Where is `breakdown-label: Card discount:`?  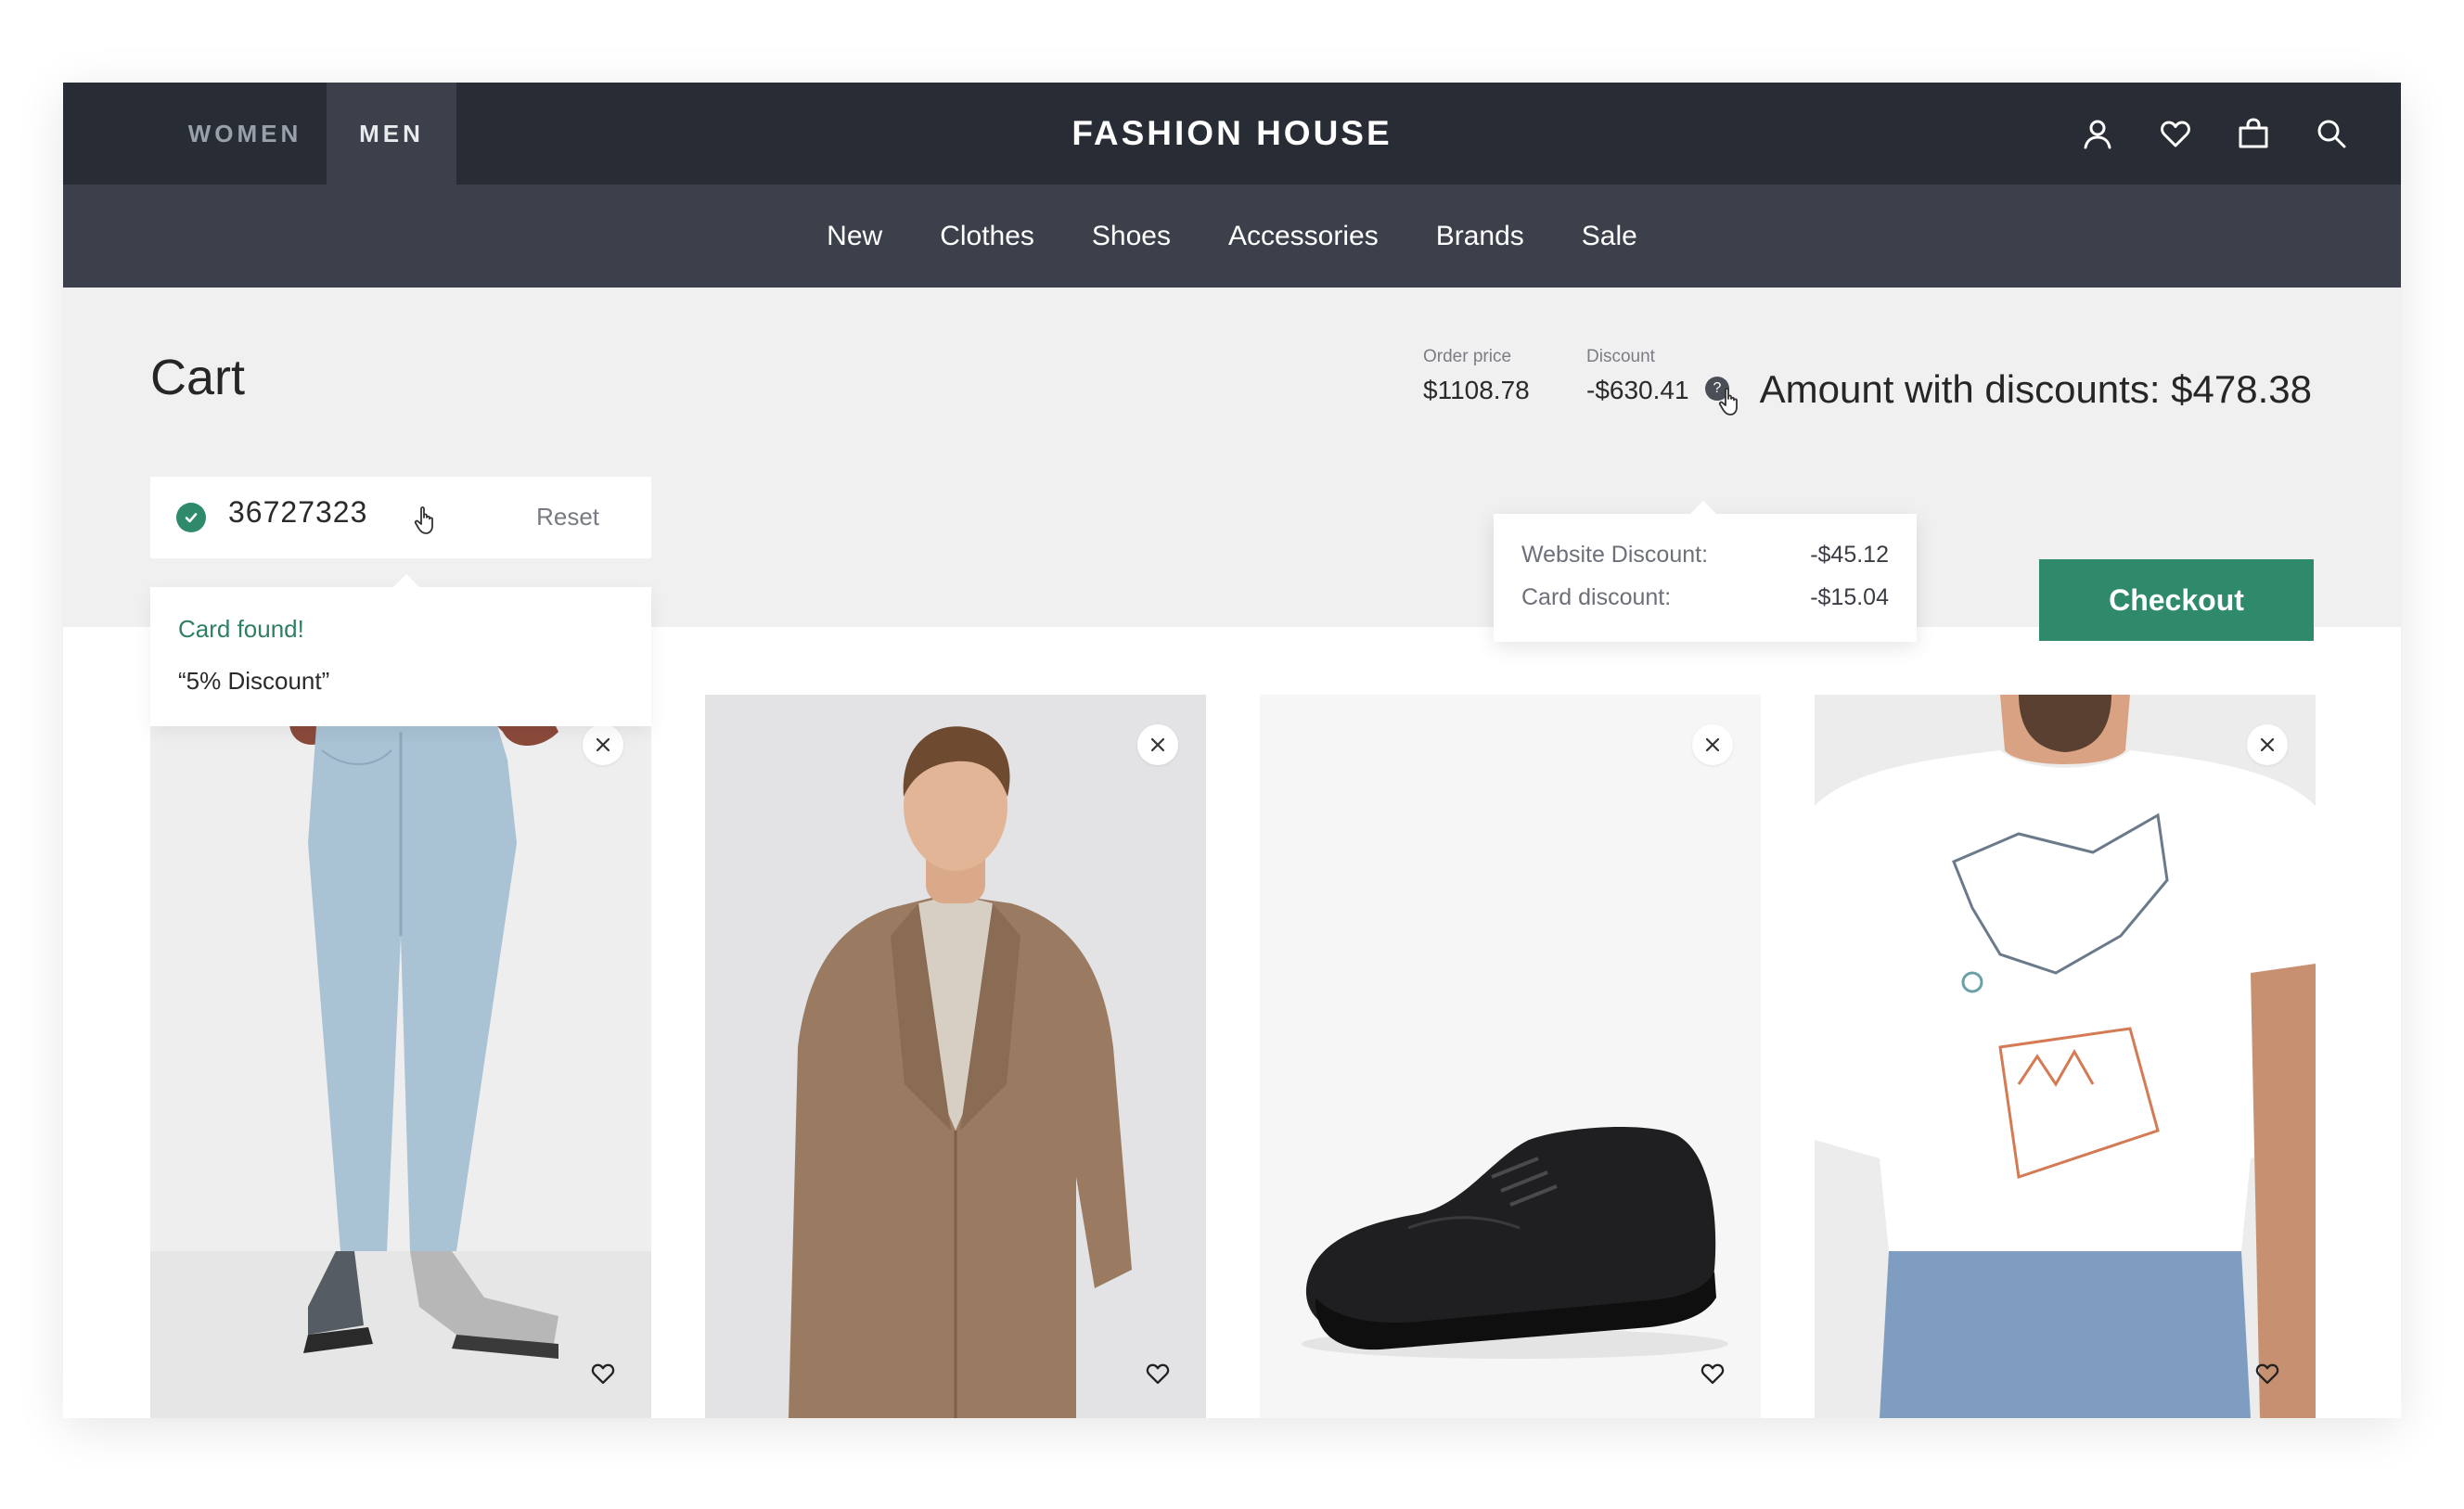
breakdown-label: Card discount: is located at coordinates (1596, 597).